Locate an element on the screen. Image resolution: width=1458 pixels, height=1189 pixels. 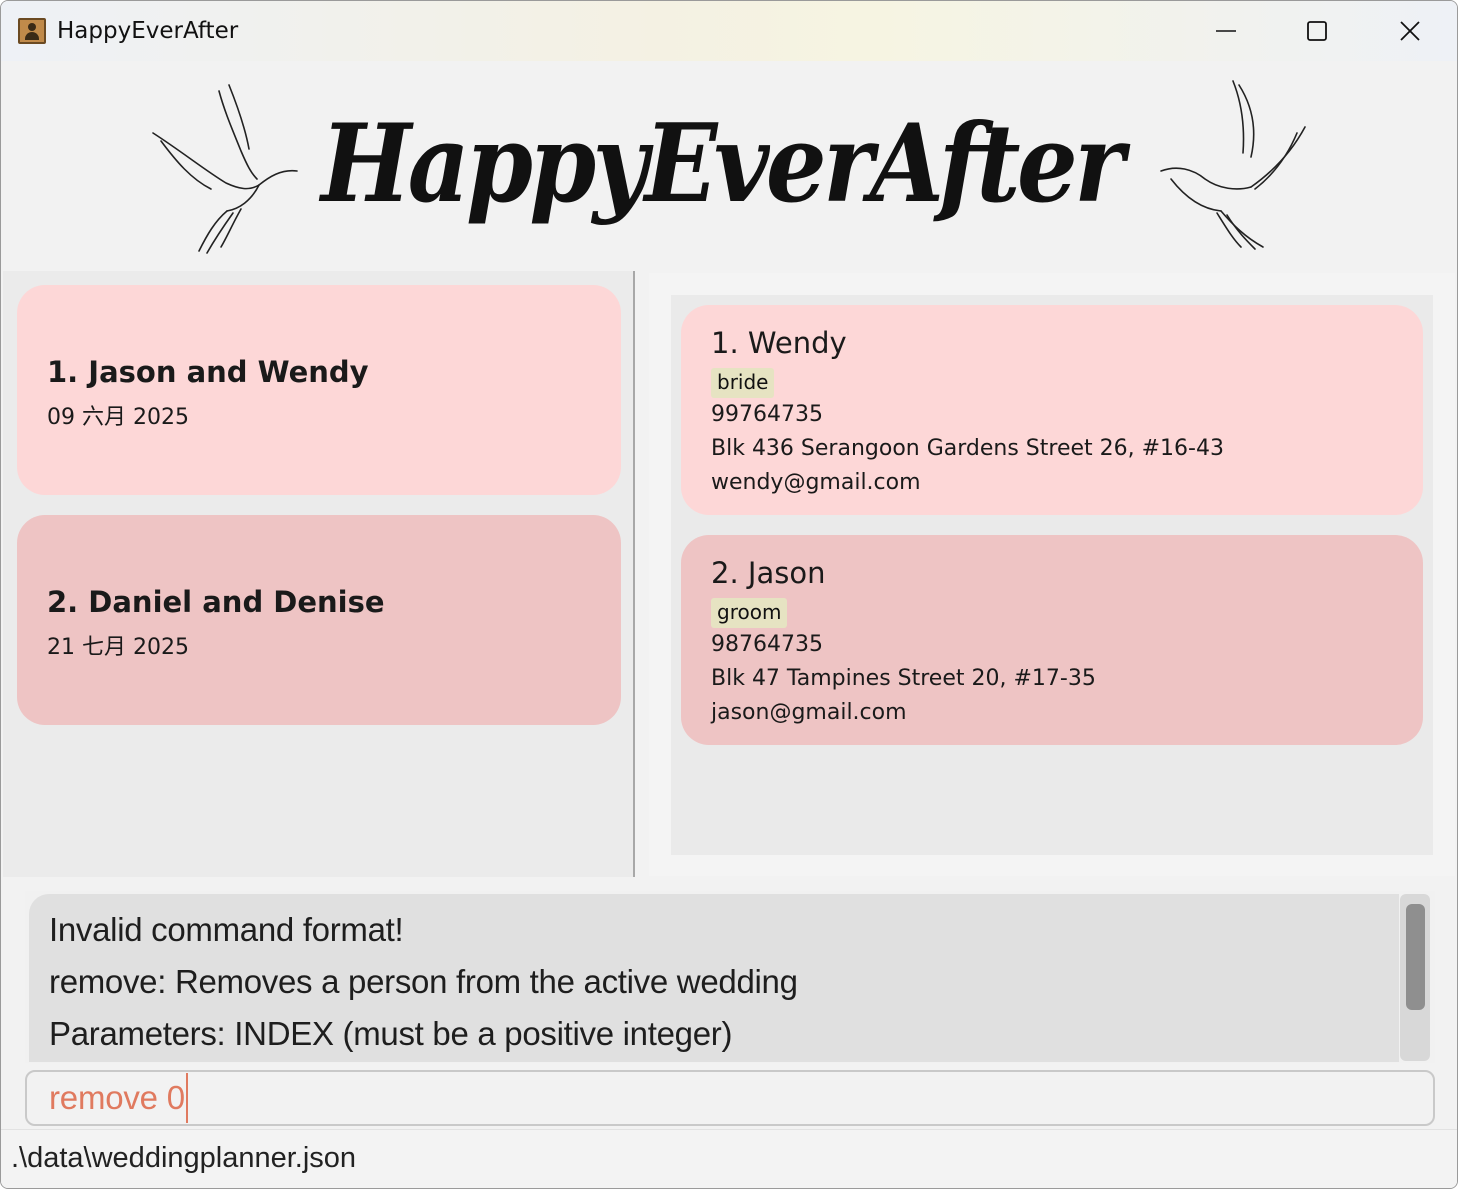
title-bar: HappyEverAfter is located at coordinates (729, 31).